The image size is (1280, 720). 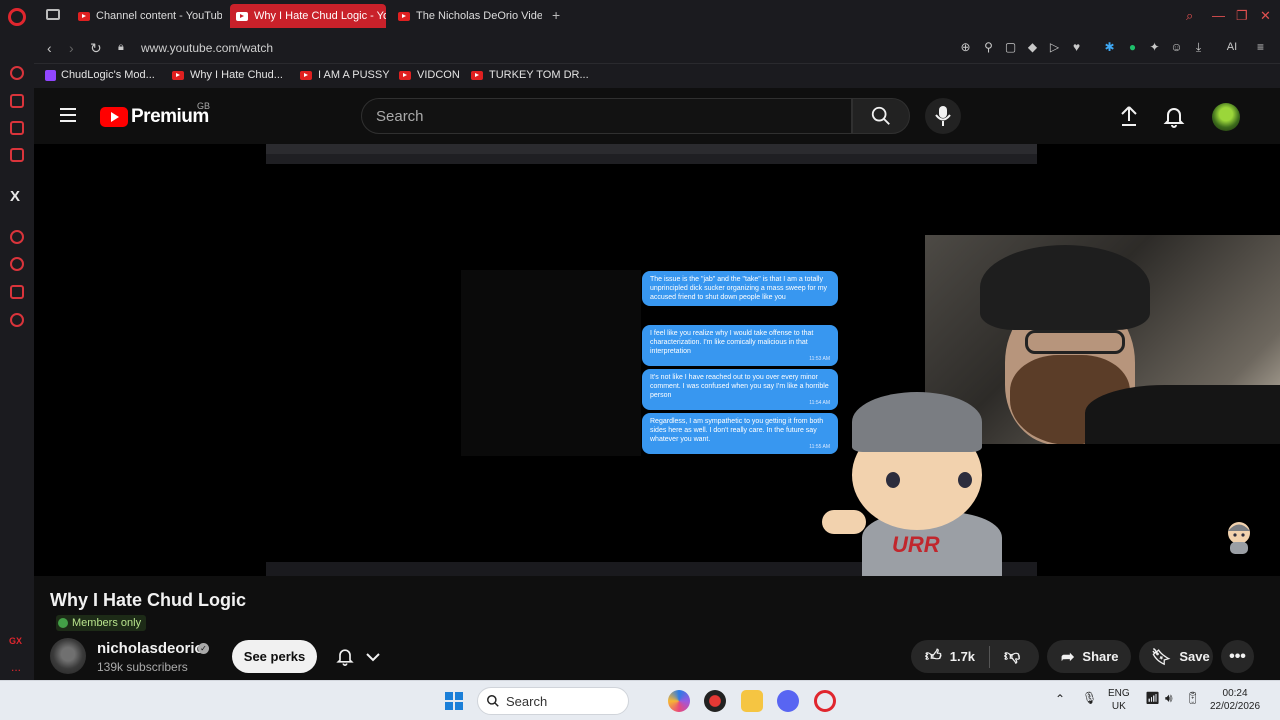 What do you see at coordinates (651, 159) in the screenshot?
I see `video-browser-address` at bounding box center [651, 159].